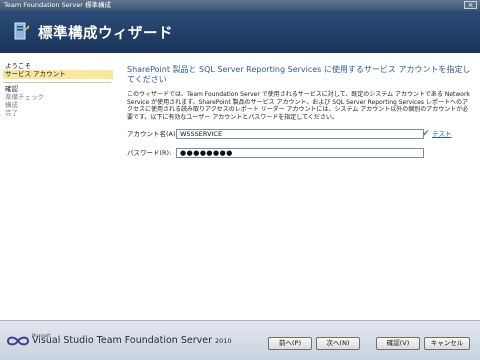  What do you see at coordinates (290, 343) in the screenshot?
I see `previous-button: 前へ(P)` at bounding box center [290, 343].